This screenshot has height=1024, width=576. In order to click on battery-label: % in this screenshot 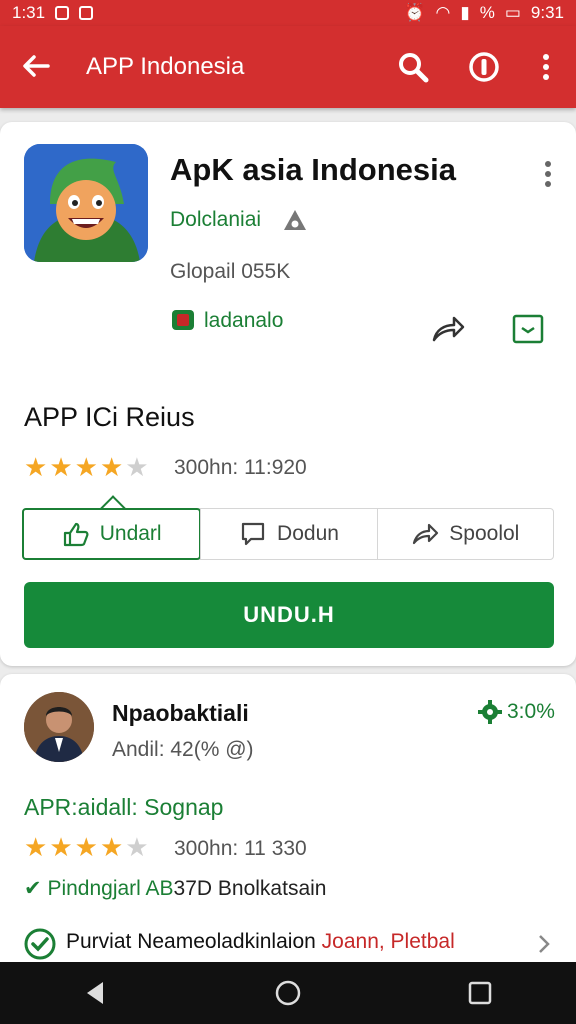, I will do `click(487, 12)`.